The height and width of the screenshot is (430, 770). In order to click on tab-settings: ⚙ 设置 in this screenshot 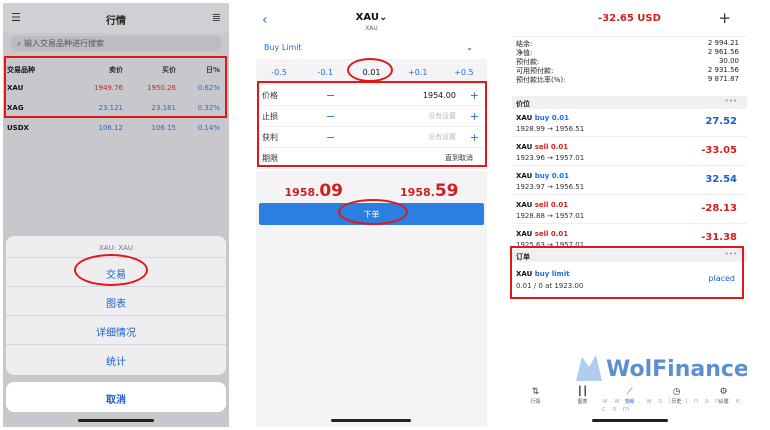, I will do `click(723, 399)`.